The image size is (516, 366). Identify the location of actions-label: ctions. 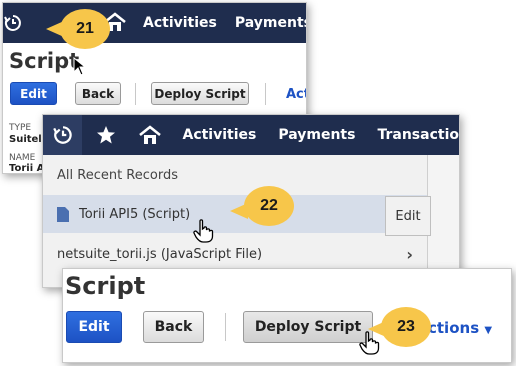
(454, 328).